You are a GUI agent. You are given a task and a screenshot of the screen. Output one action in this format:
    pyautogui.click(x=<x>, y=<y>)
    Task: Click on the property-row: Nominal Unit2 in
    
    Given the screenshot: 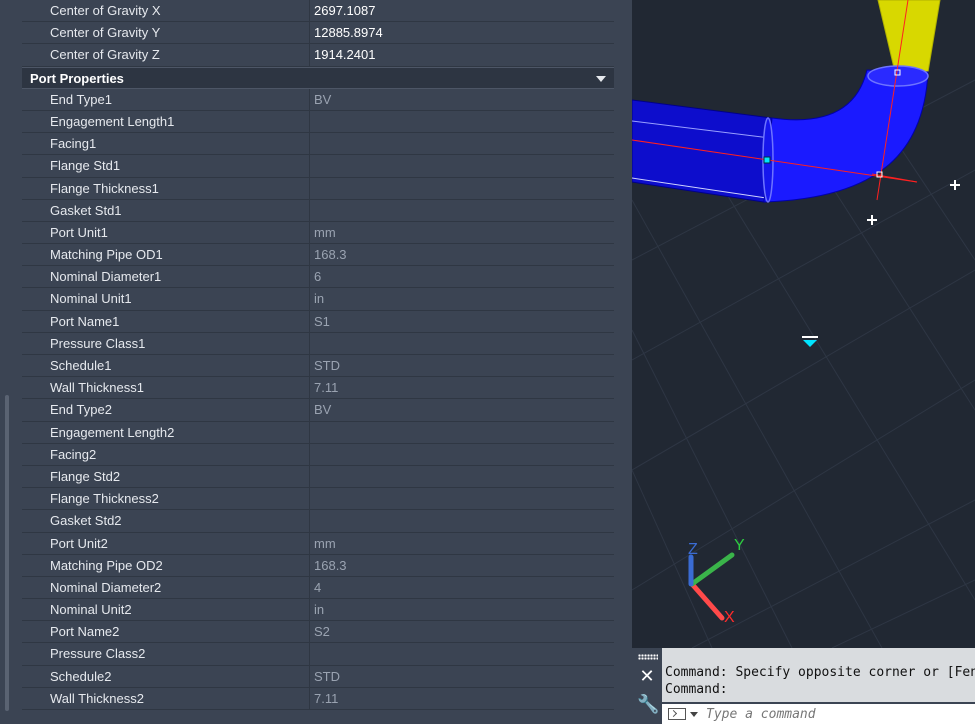 What is the action you would take?
    pyautogui.click(x=318, y=610)
    